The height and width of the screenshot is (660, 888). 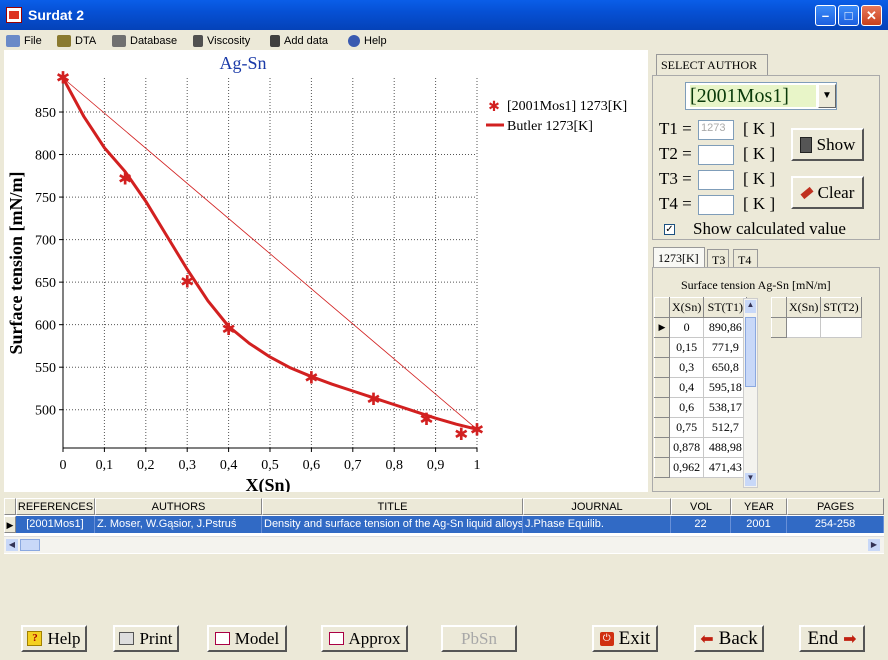 I want to click on tab-select-author: SELECT AUTHOR, so click(x=712, y=65).